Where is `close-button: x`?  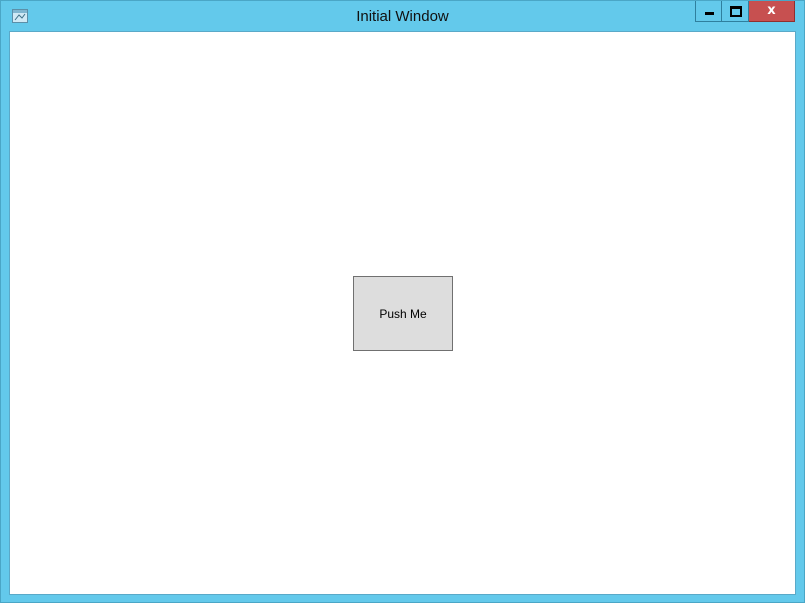
close-button: x is located at coordinates (772, 11).